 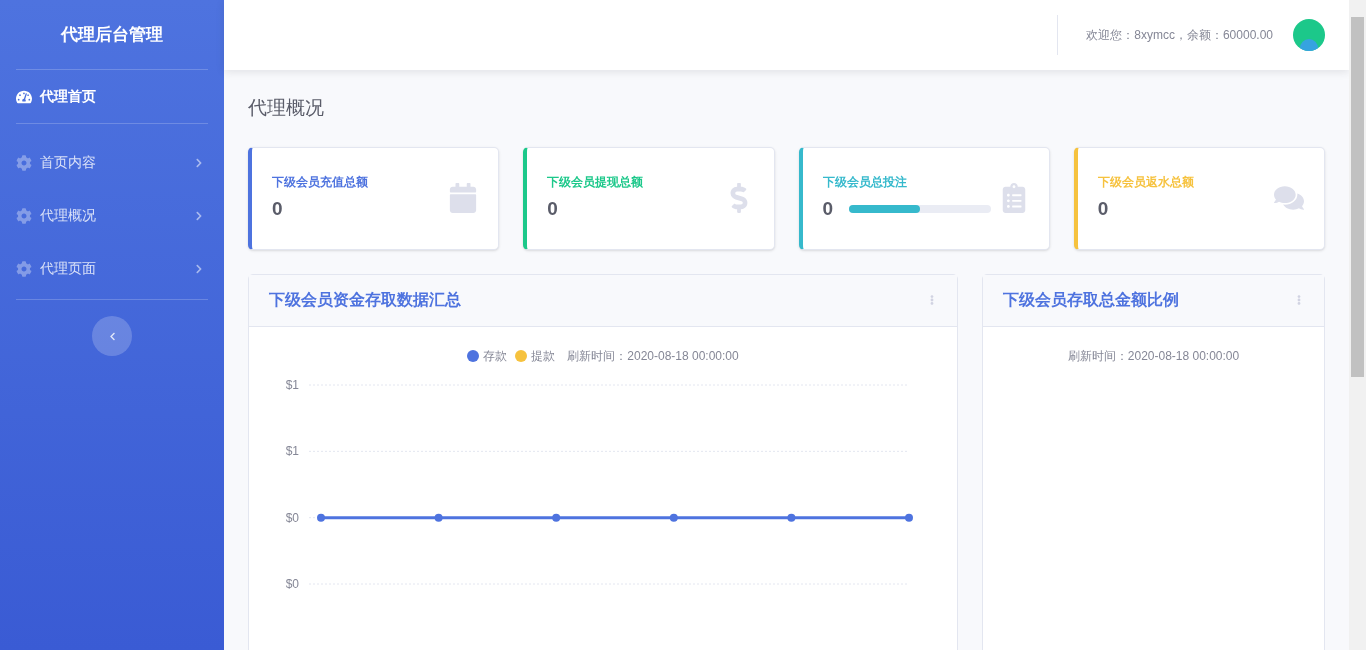 What do you see at coordinates (365, 300) in the screenshot?
I see `panel-title: 下级会员资金存取数据汇总` at bounding box center [365, 300].